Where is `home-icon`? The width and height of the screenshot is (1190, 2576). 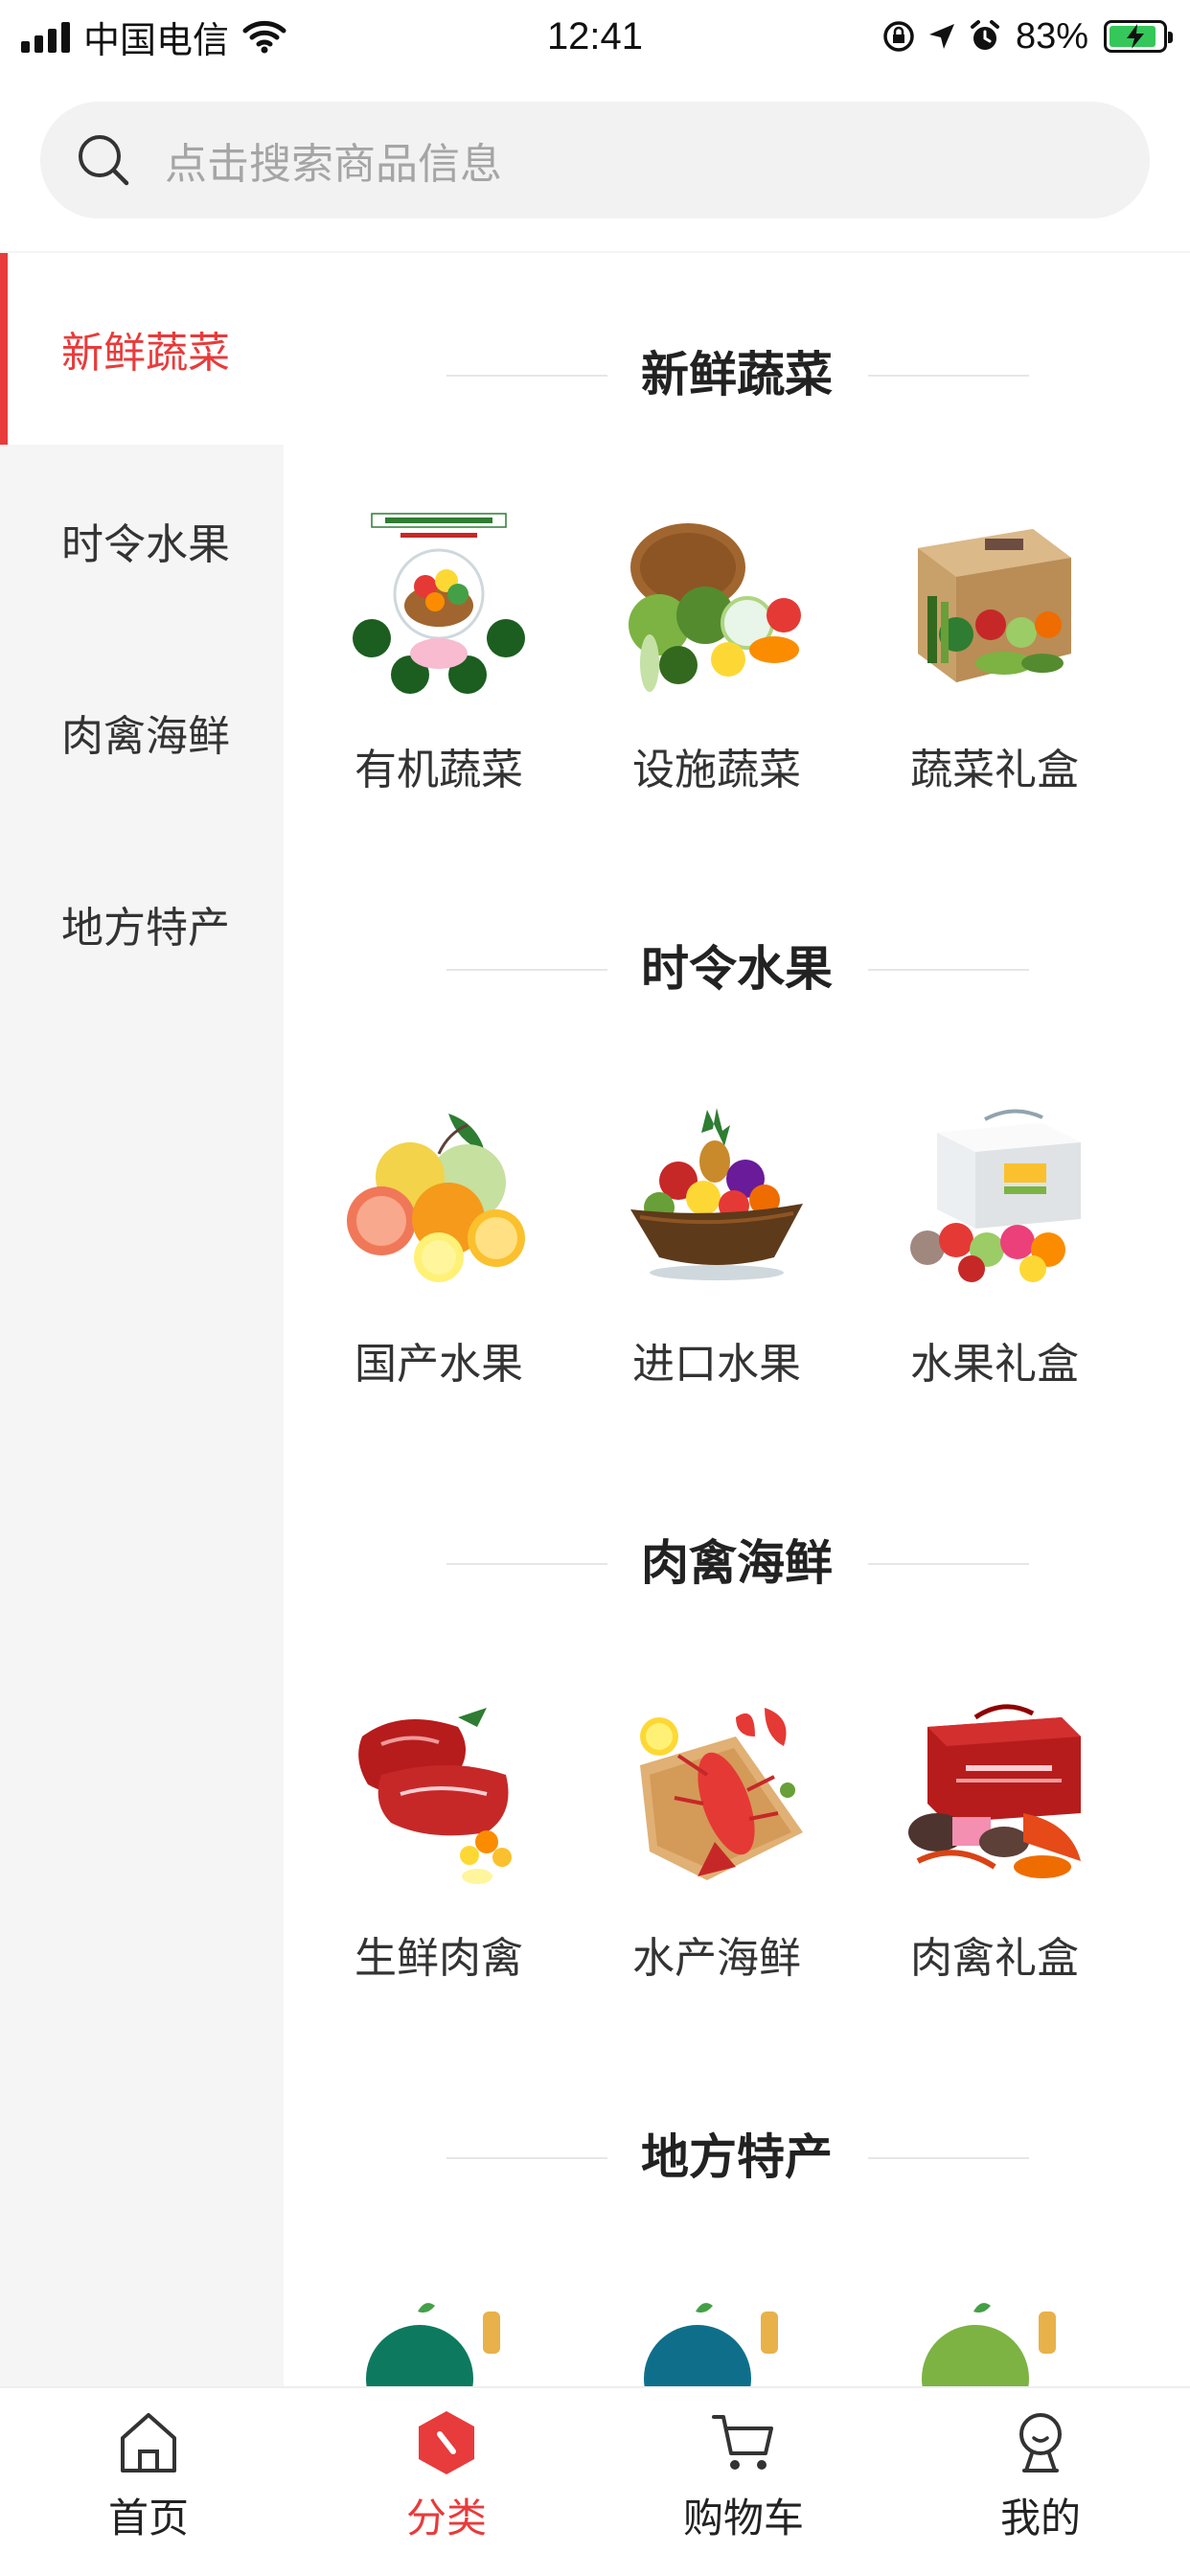
home-icon is located at coordinates (148, 2442).